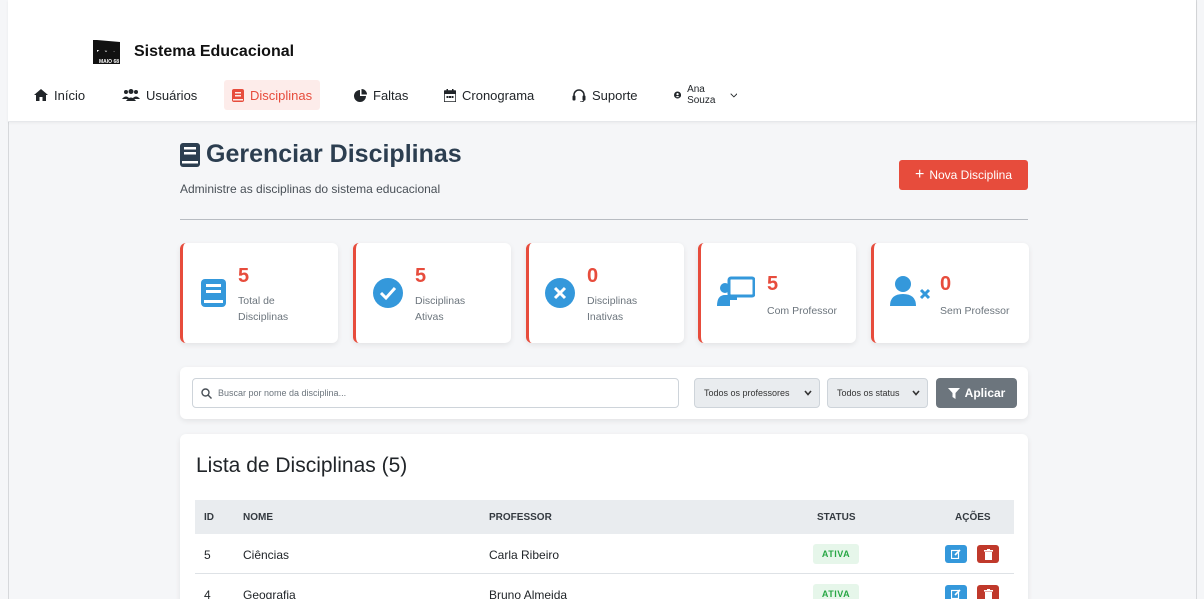 The width and height of the screenshot is (1204, 599). What do you see at coordinates (207, 593) in the screenshot?
I see `cell-id: 4` at bounding box center [207, 593].